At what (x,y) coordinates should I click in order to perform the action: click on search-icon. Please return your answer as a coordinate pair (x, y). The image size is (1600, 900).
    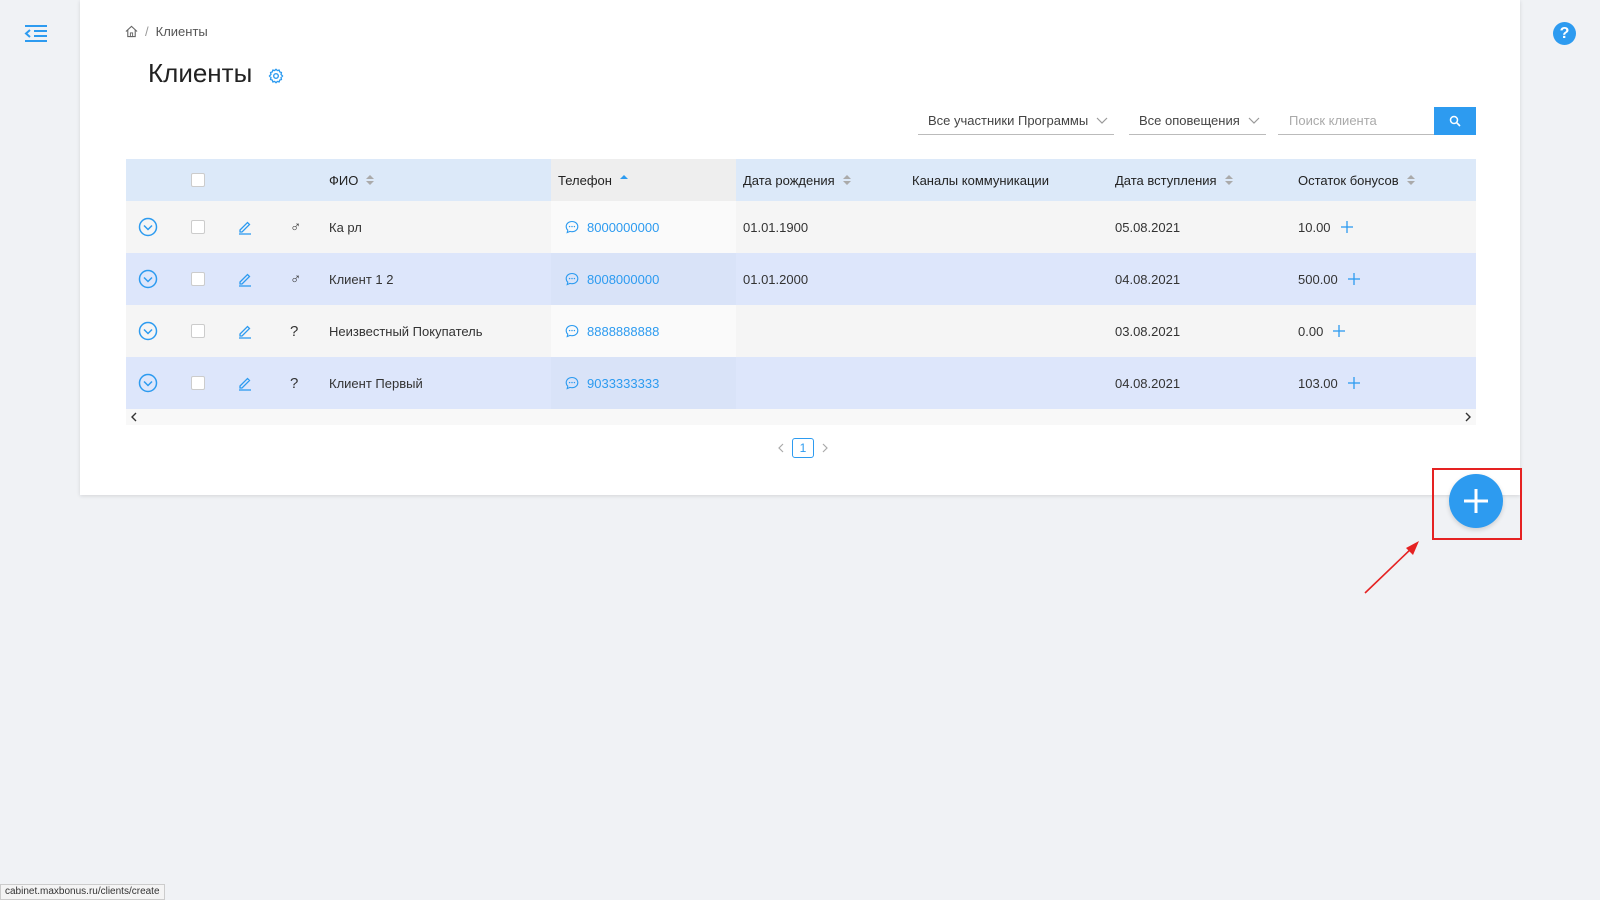
    Looking at the image, I should click on (1455, 121).